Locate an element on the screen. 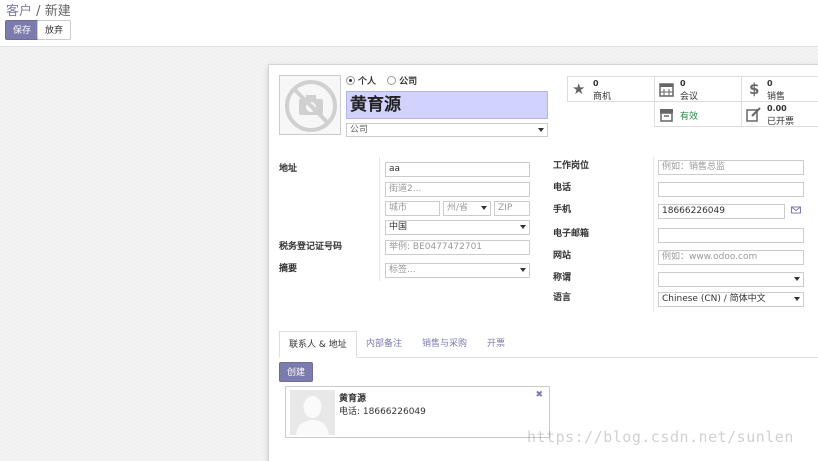 This screenshot has height=461, width=818. notebook-tabs: 联系人 & 地址 内部备注 销售与采购 开票 is located at coordinates (548, 344).